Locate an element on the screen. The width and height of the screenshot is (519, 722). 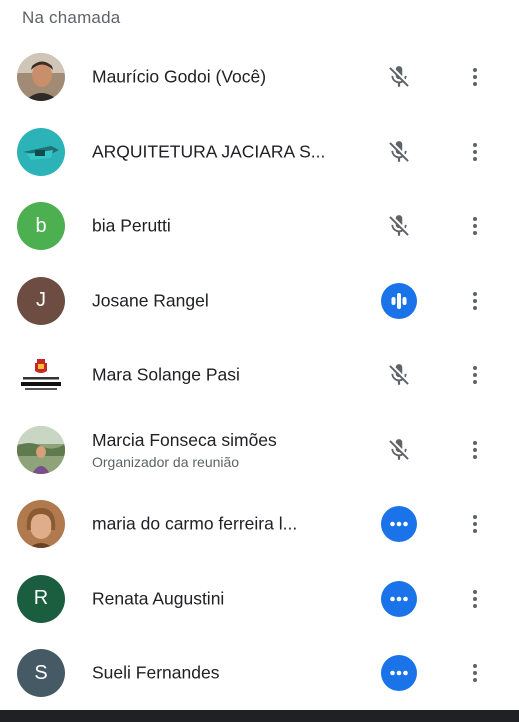
participant-row: b bia Perutti is located at coordinates (259, 226).